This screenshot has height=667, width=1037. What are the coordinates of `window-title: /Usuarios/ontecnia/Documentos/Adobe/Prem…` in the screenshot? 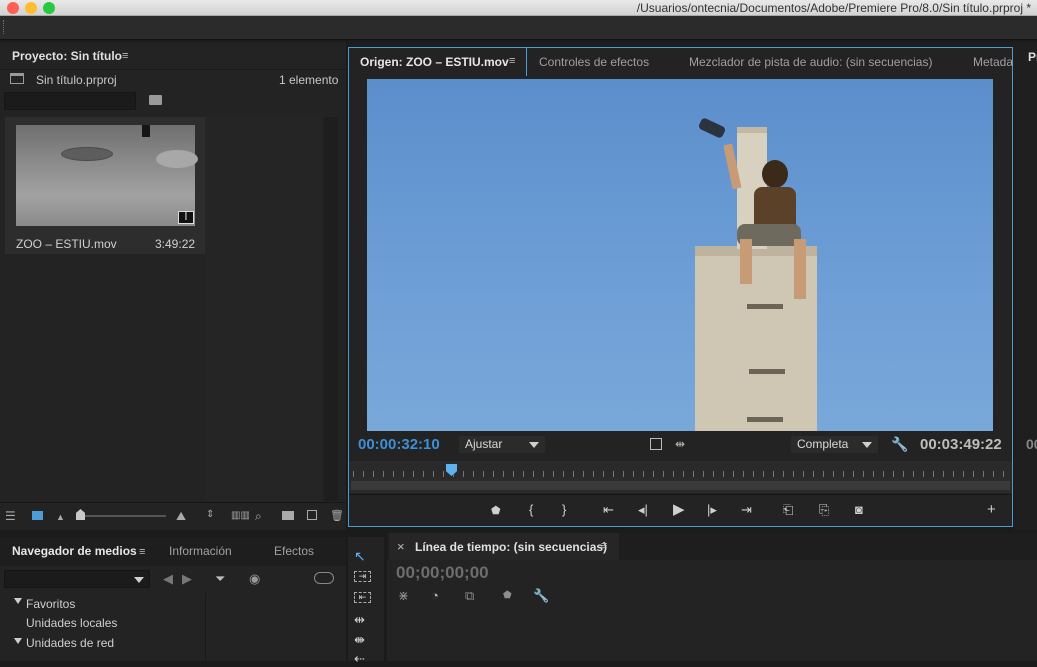 It's located at (833, 8).